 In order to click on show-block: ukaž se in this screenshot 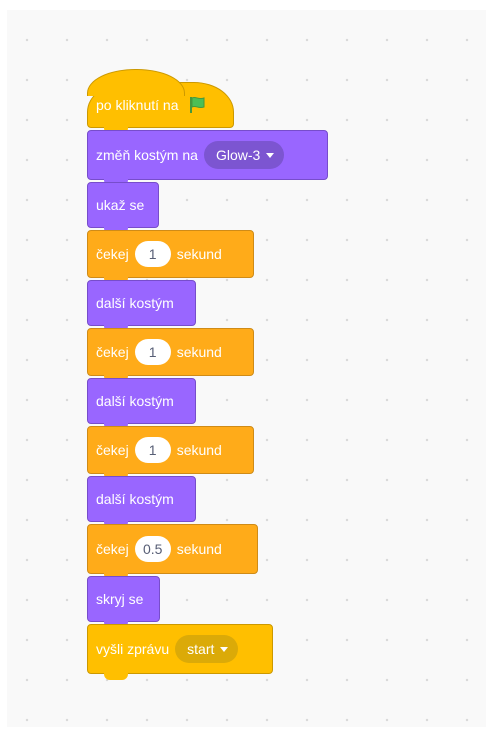, I will do `click(123, 208)`.